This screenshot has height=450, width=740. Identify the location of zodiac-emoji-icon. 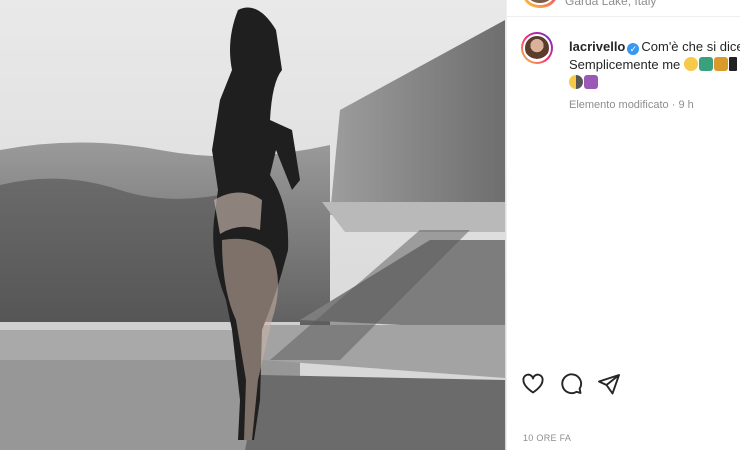
(591, 82).